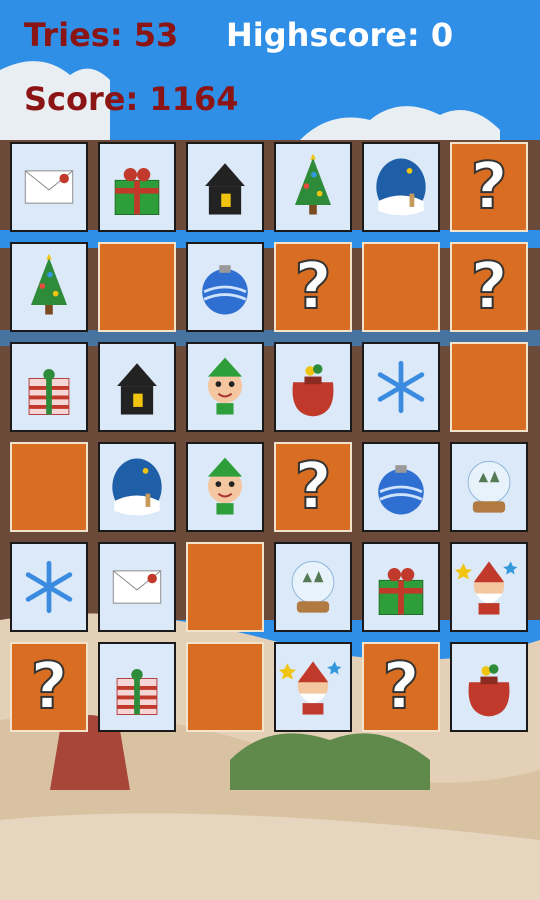 The width and height of the screenshot is (540, 900). I want to click on tries-counter: Tries: 53, so click(101, 35).